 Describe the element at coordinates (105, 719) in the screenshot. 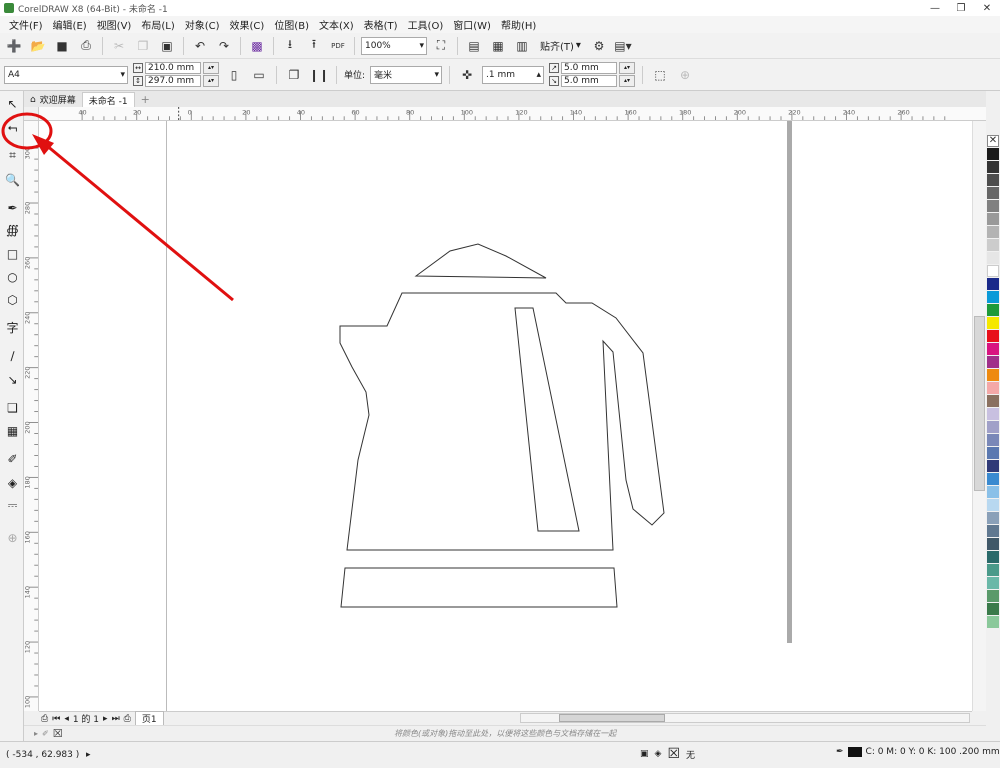

I see `next-page-icon: ▸` at that location.